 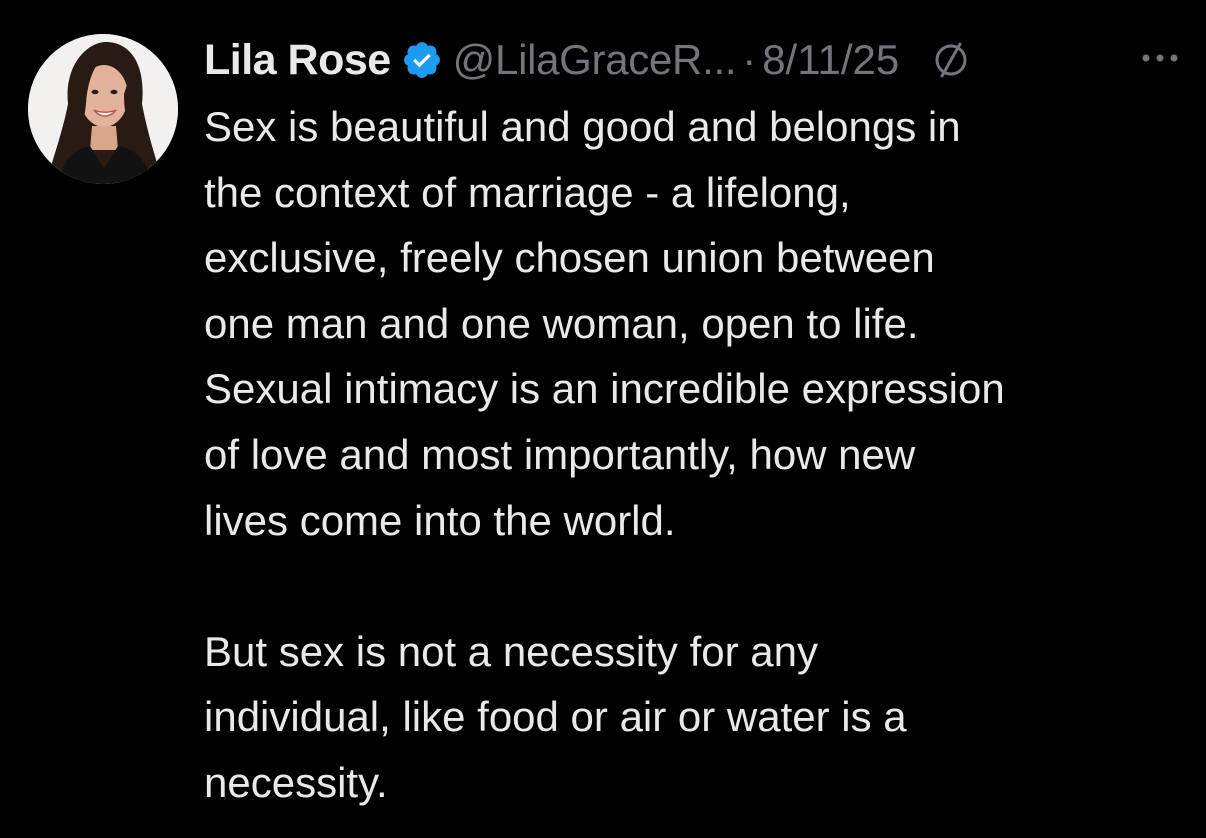 I want to click on author-display-name: Lila Rose, so click(x=297, y=60).